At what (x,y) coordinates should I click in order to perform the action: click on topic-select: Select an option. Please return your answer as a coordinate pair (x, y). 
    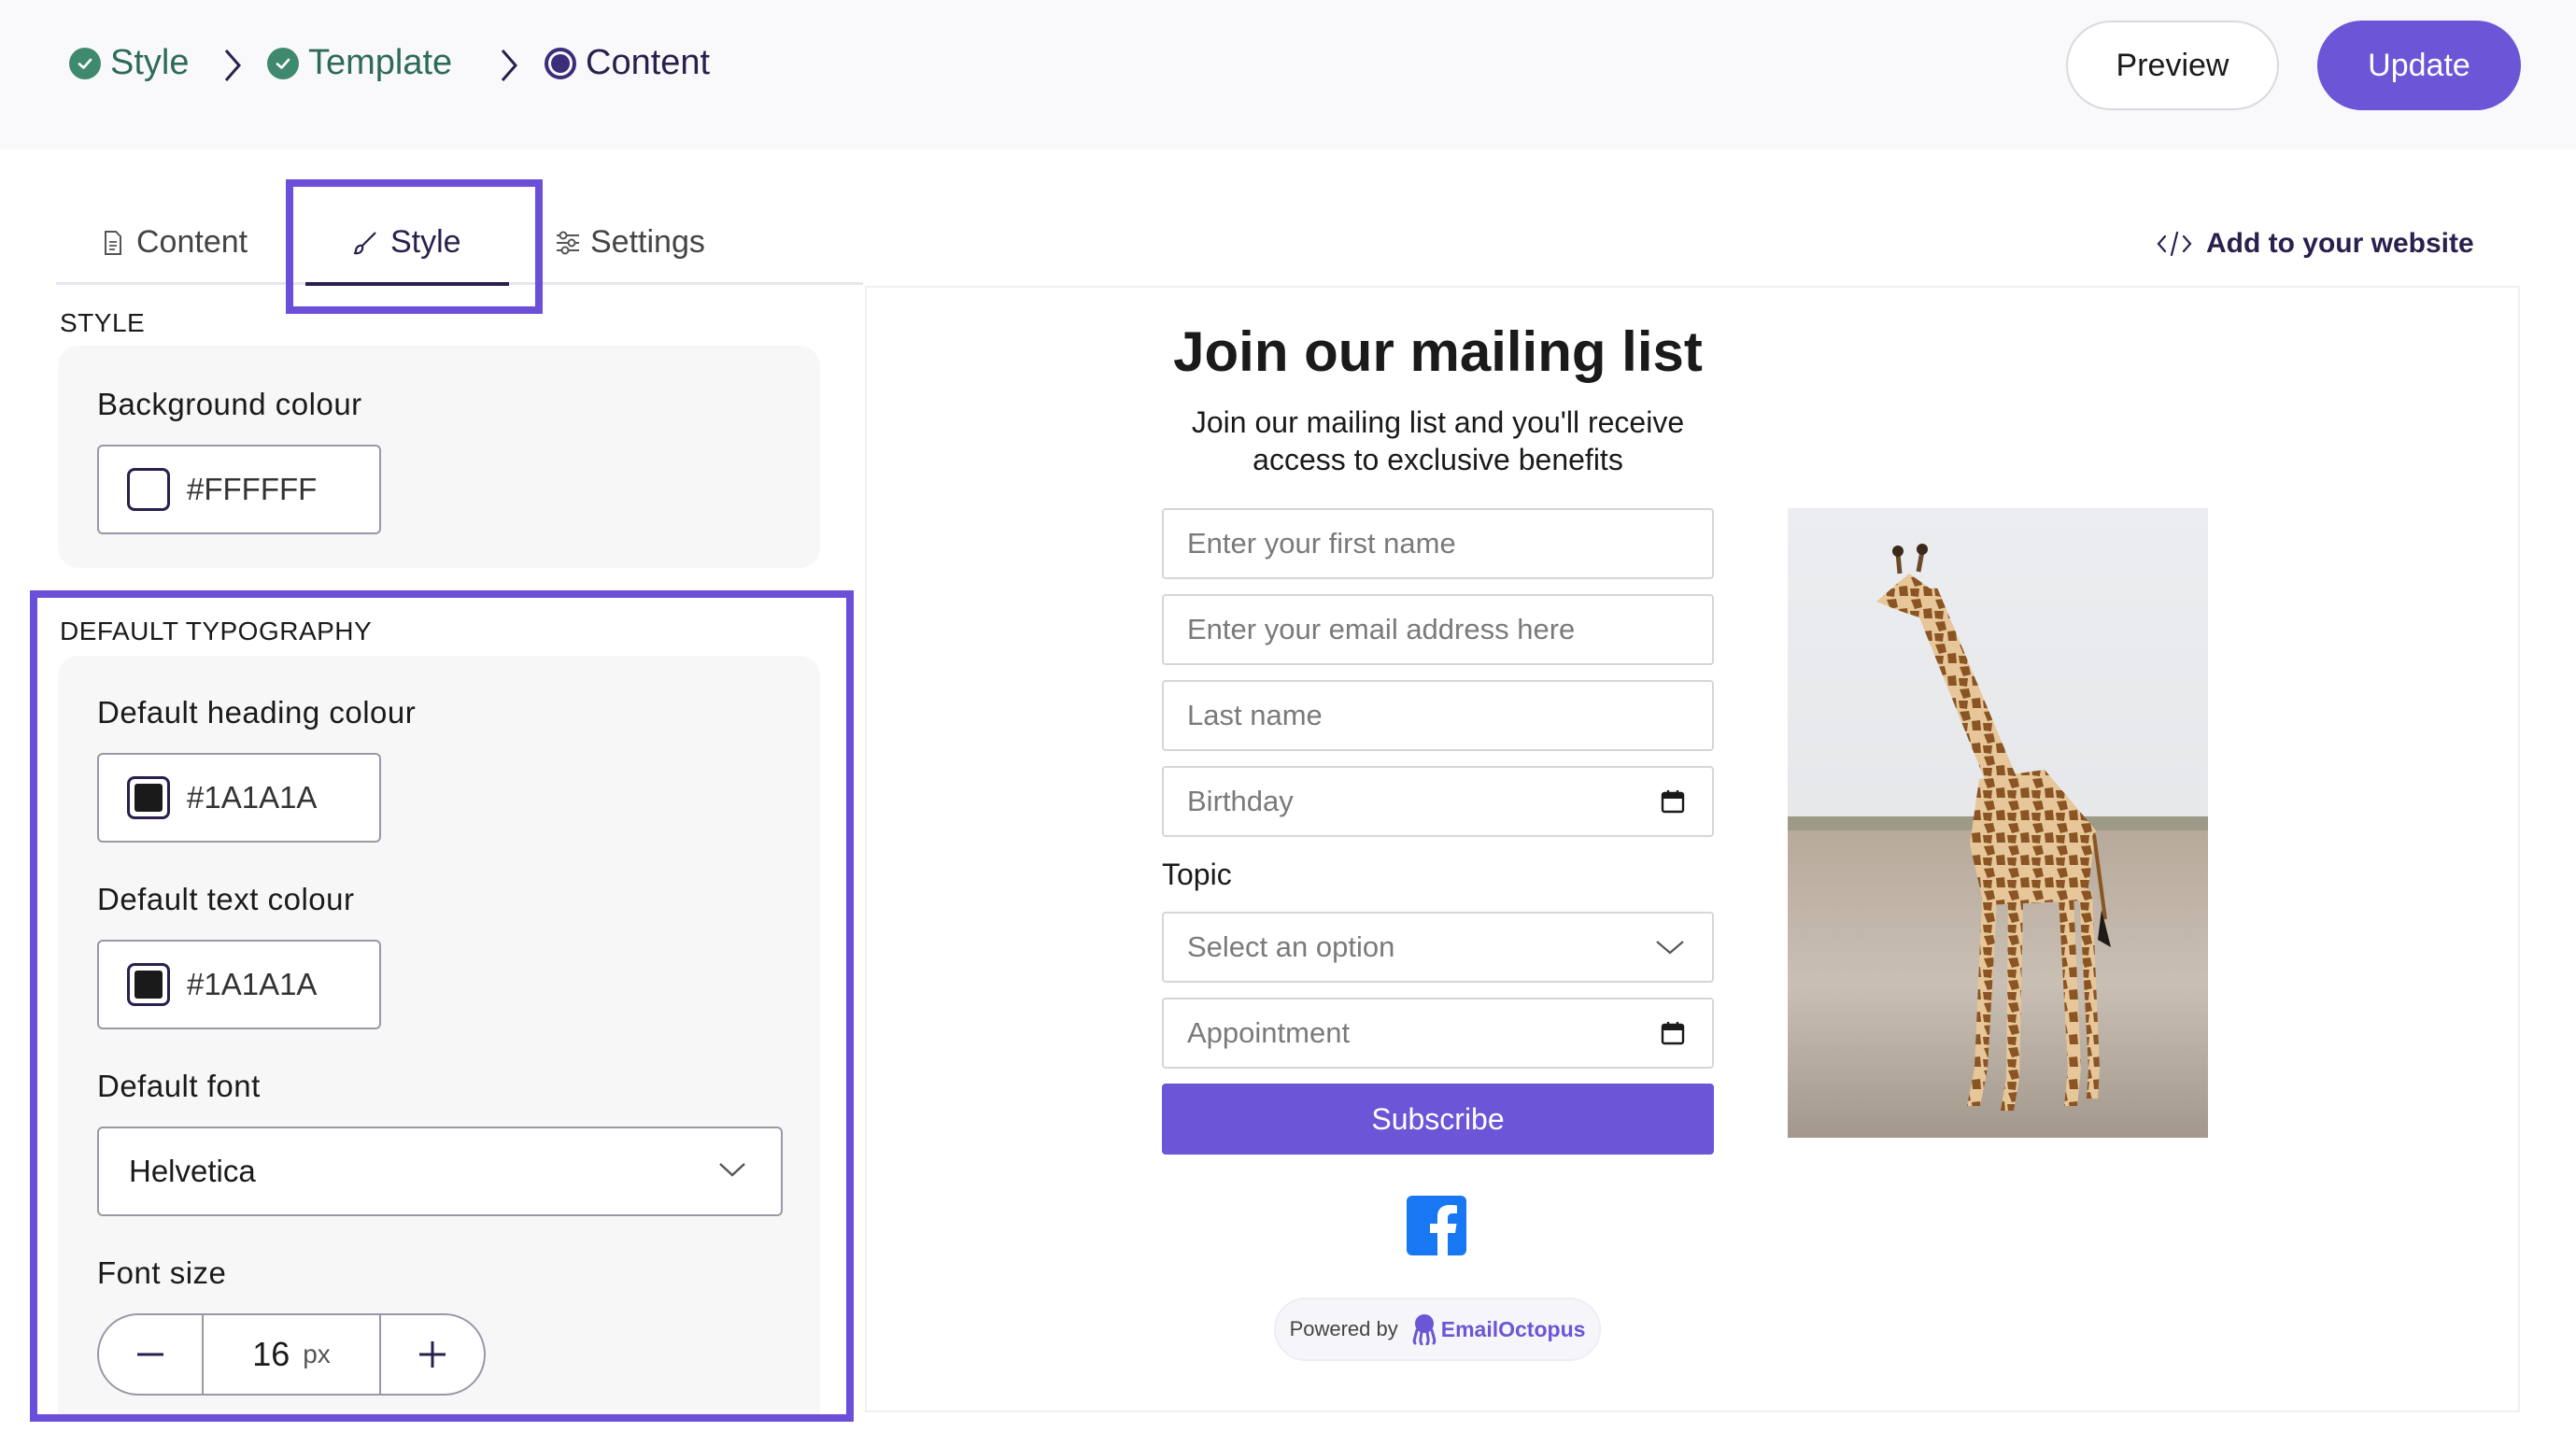
    Looking at the image, I should click on (1438, 947).